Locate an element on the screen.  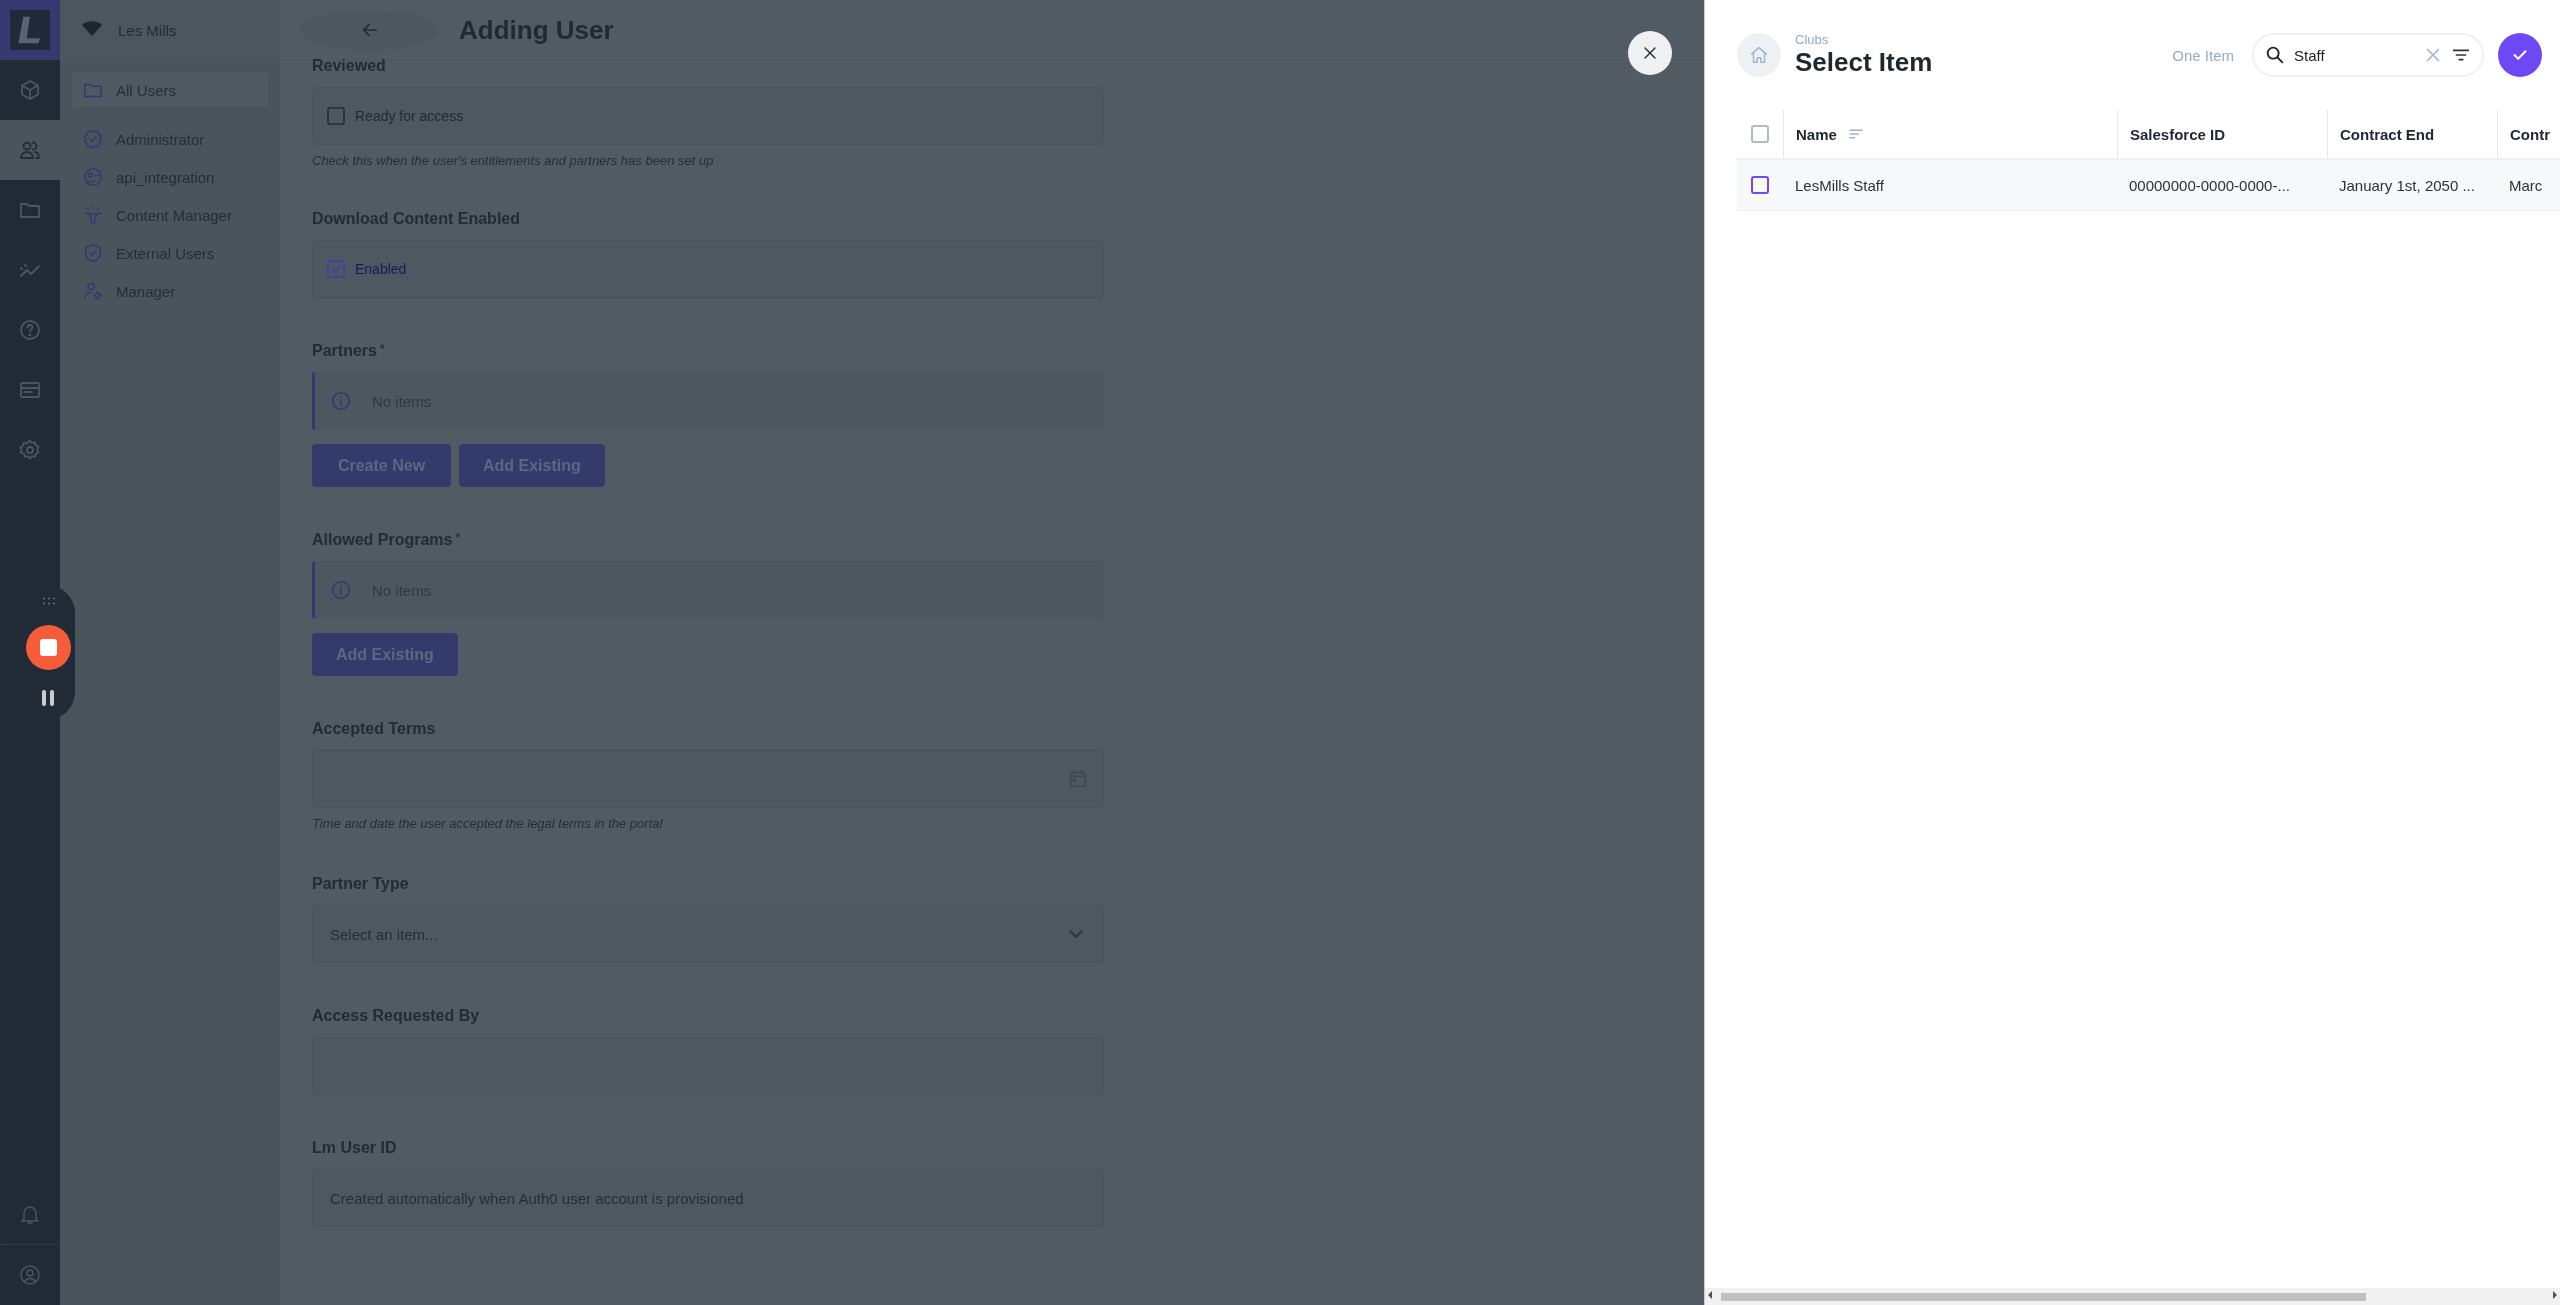
home-button is located at coordinates (1759, 55).